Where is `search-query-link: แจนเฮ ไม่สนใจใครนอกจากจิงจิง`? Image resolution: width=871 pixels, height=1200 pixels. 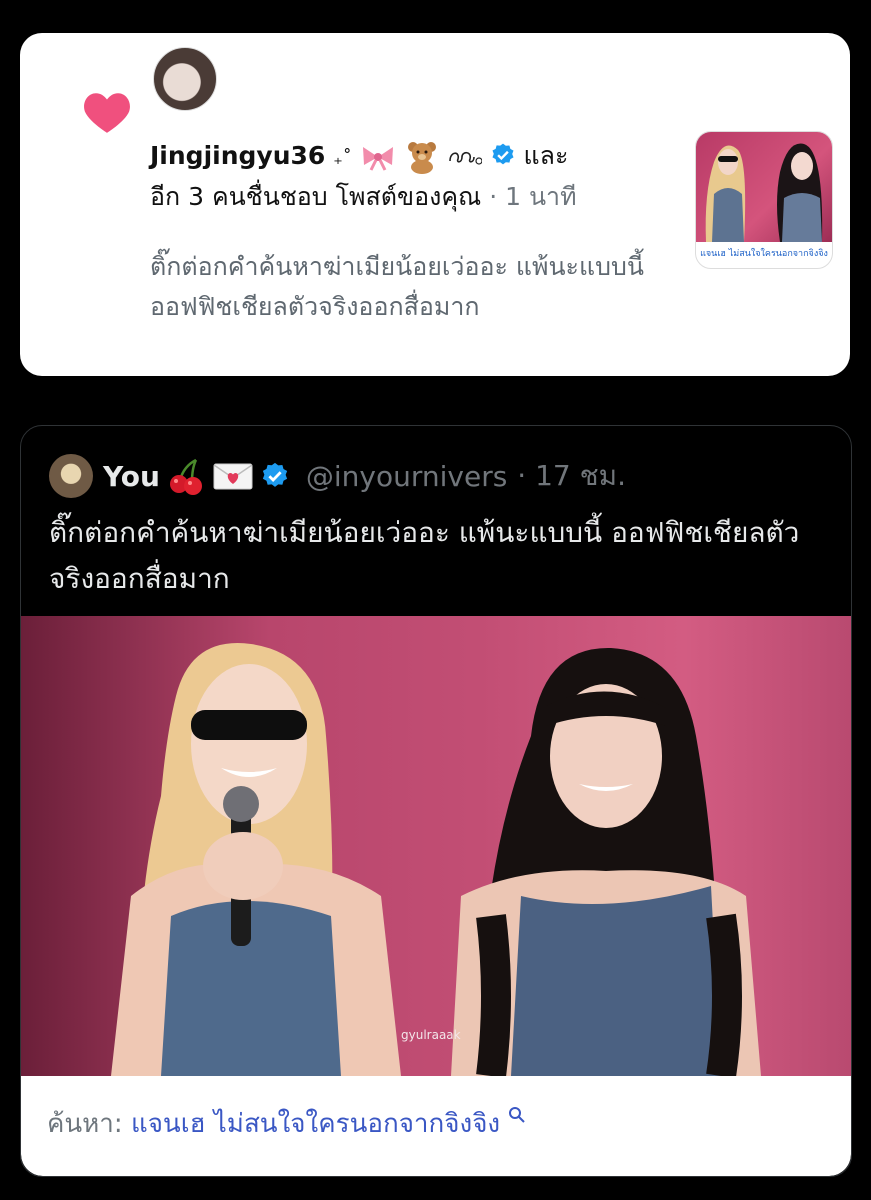
search-query-link: แจนเฮ ไม่สนใจใครนอกจากจิงจิง is located at coordinates (315, 1124).